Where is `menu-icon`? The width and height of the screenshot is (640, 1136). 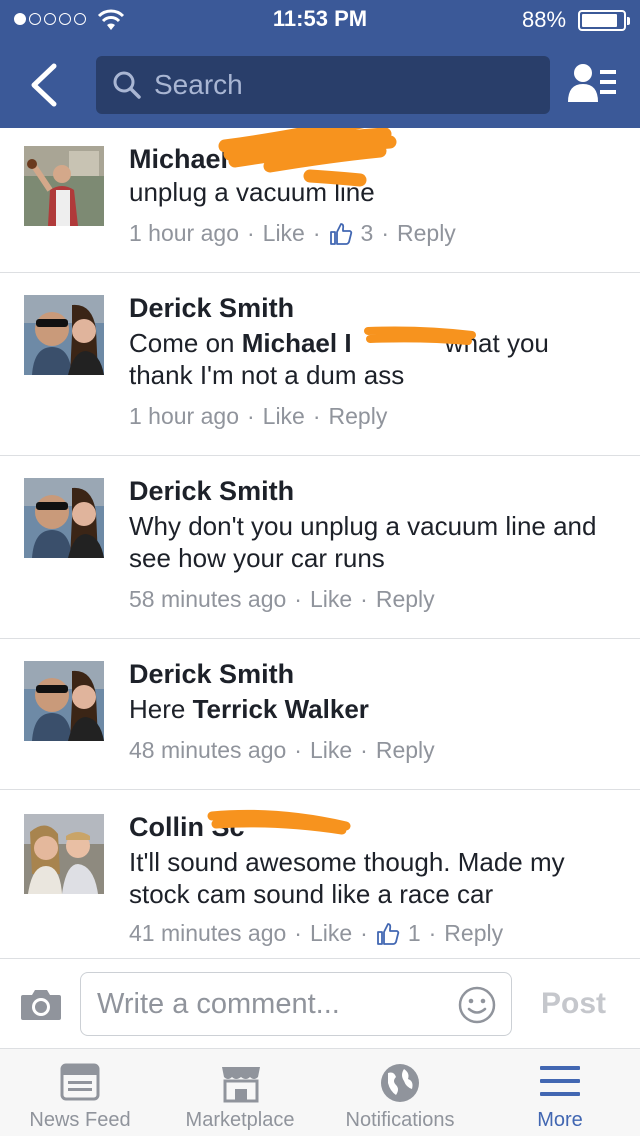 menu-icon is located at coordinates (560, 1081).